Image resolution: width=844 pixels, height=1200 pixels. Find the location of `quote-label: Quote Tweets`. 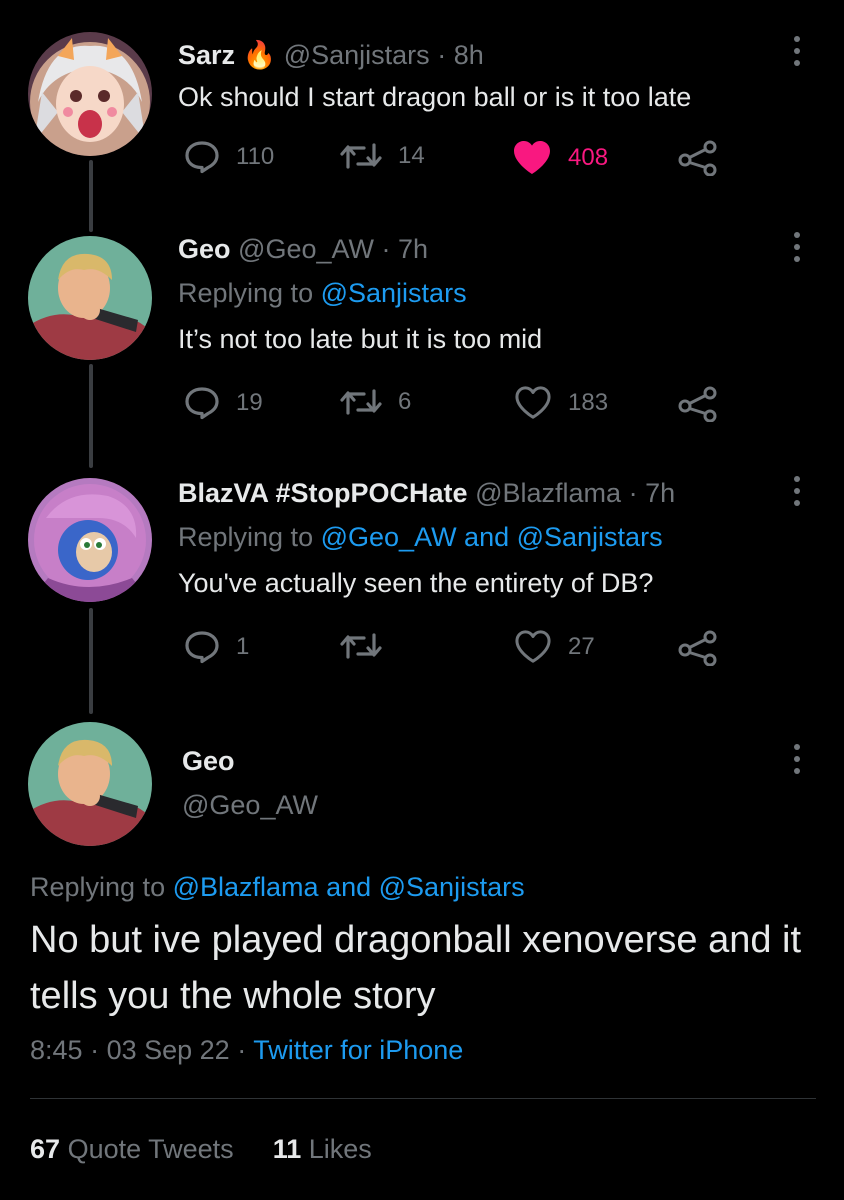

quote-label: Quote Tweets is located at coordinates (150, 1149).